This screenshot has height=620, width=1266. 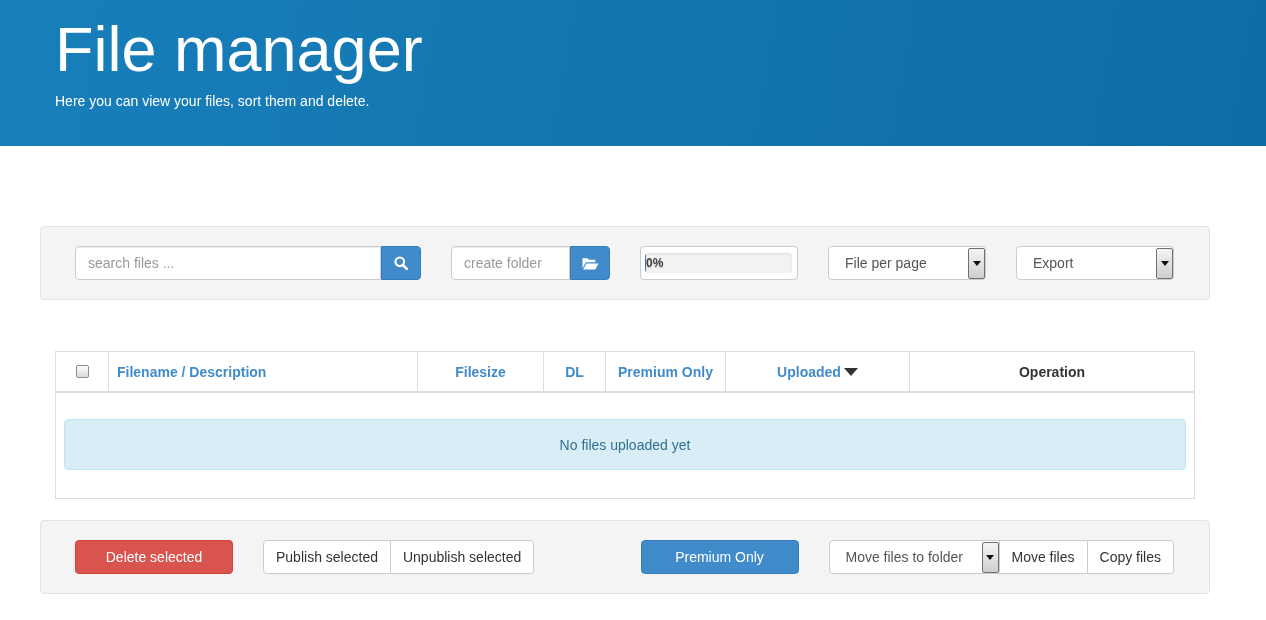 I want to click on dropdown-select: File per page, so click(x=907, y=263).